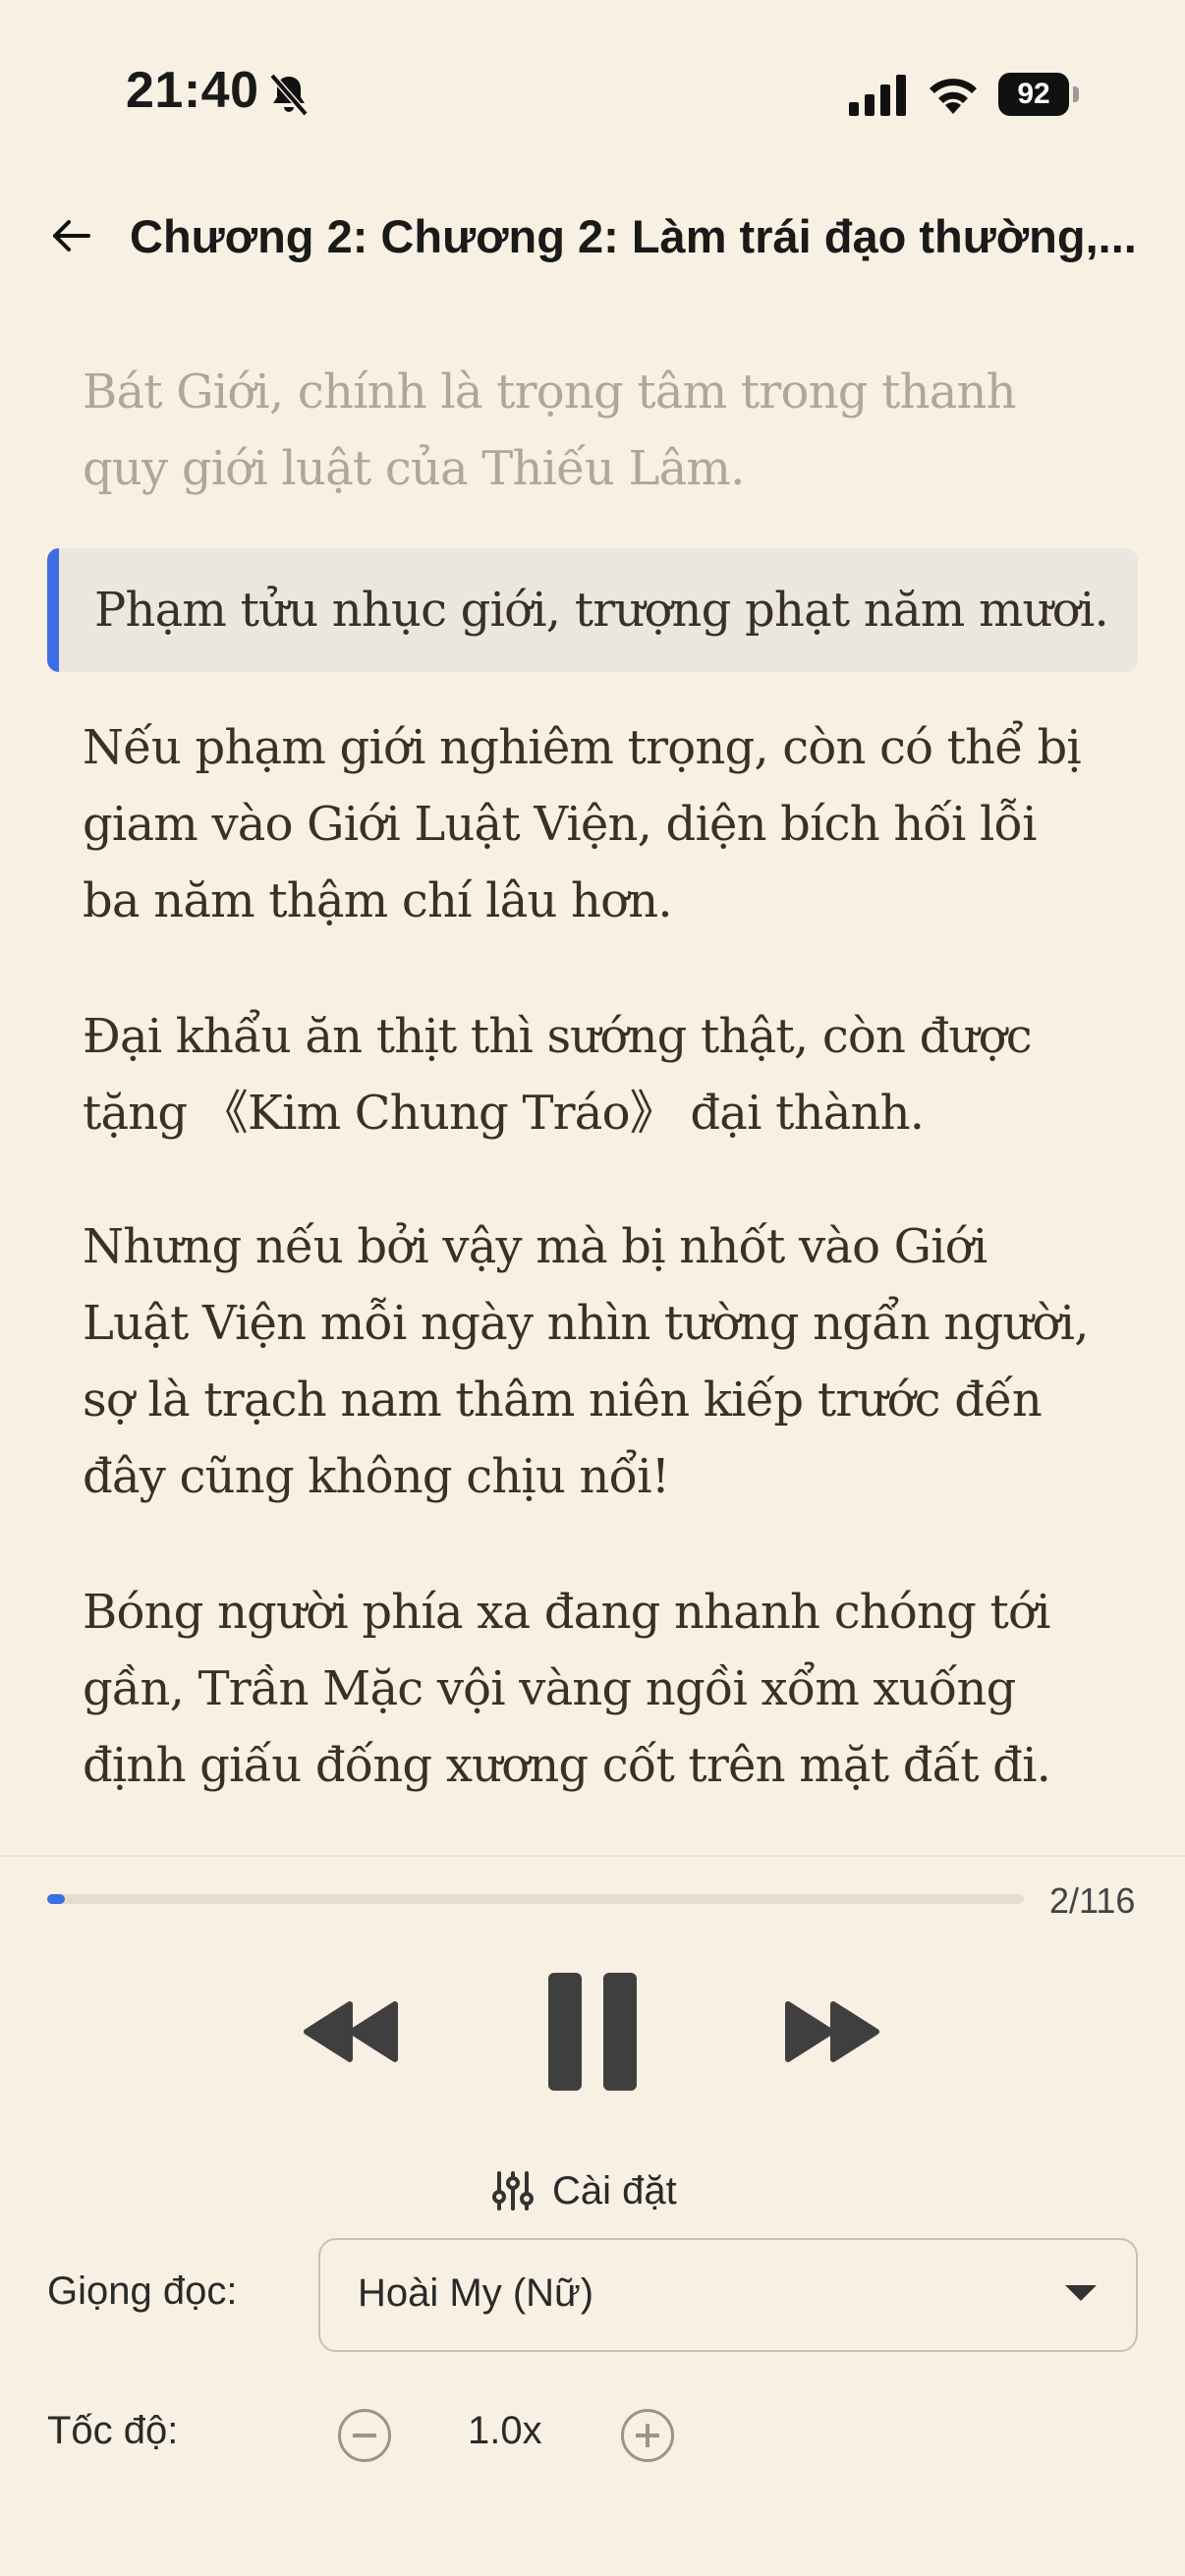 The image size is (1185, 2576). I want to click on active-indicator, so click(53, 610).